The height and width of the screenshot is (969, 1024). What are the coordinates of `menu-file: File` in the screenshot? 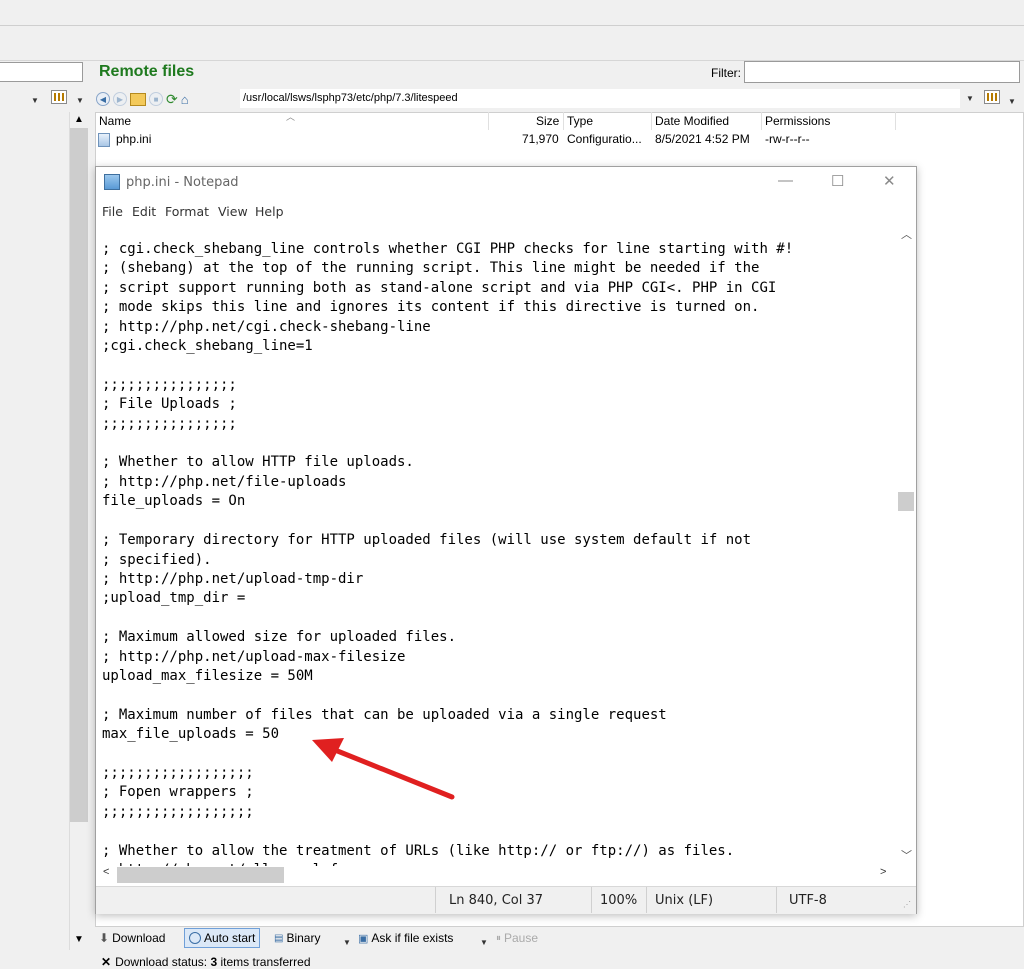 It's located at (112, 211).